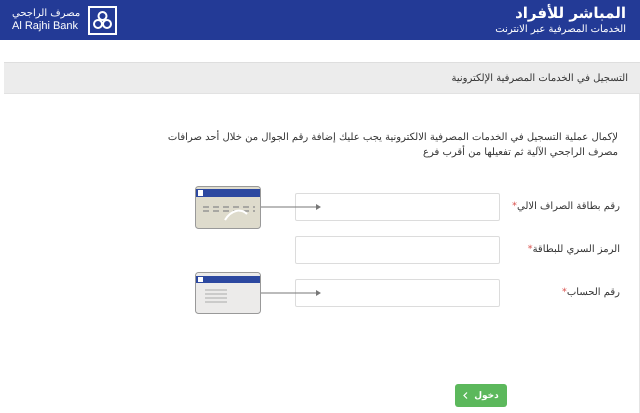 This screenshot has height=413, width=640. I want to click on field-label: رقم الحساب*, so click(591, 293).